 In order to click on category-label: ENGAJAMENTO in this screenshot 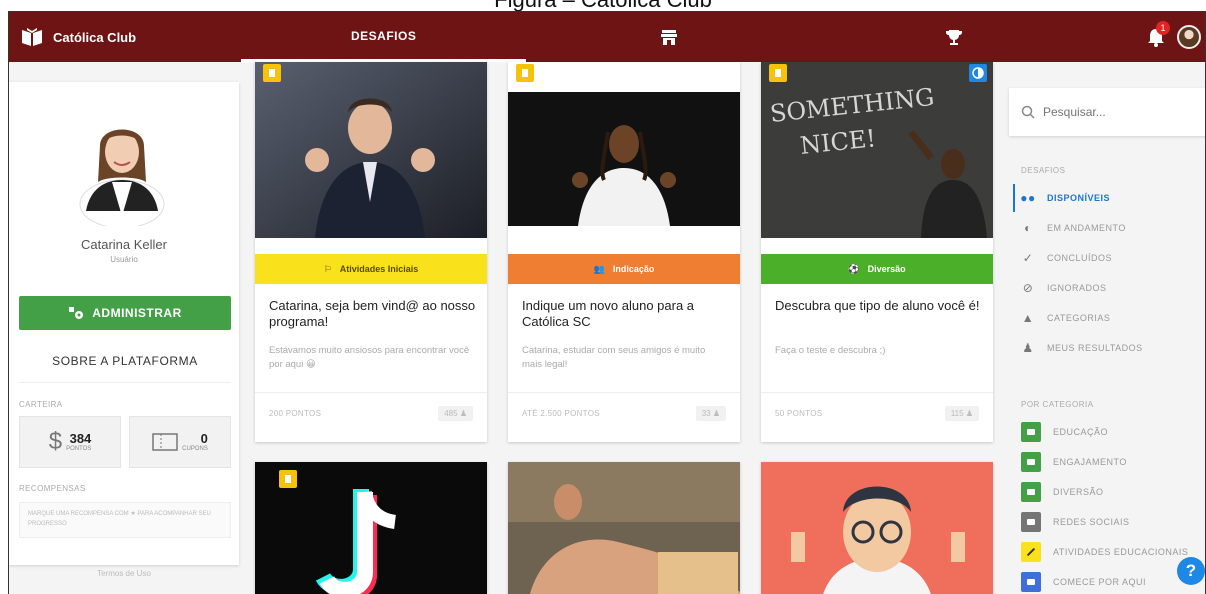, I will do `click(1090, 462)`.